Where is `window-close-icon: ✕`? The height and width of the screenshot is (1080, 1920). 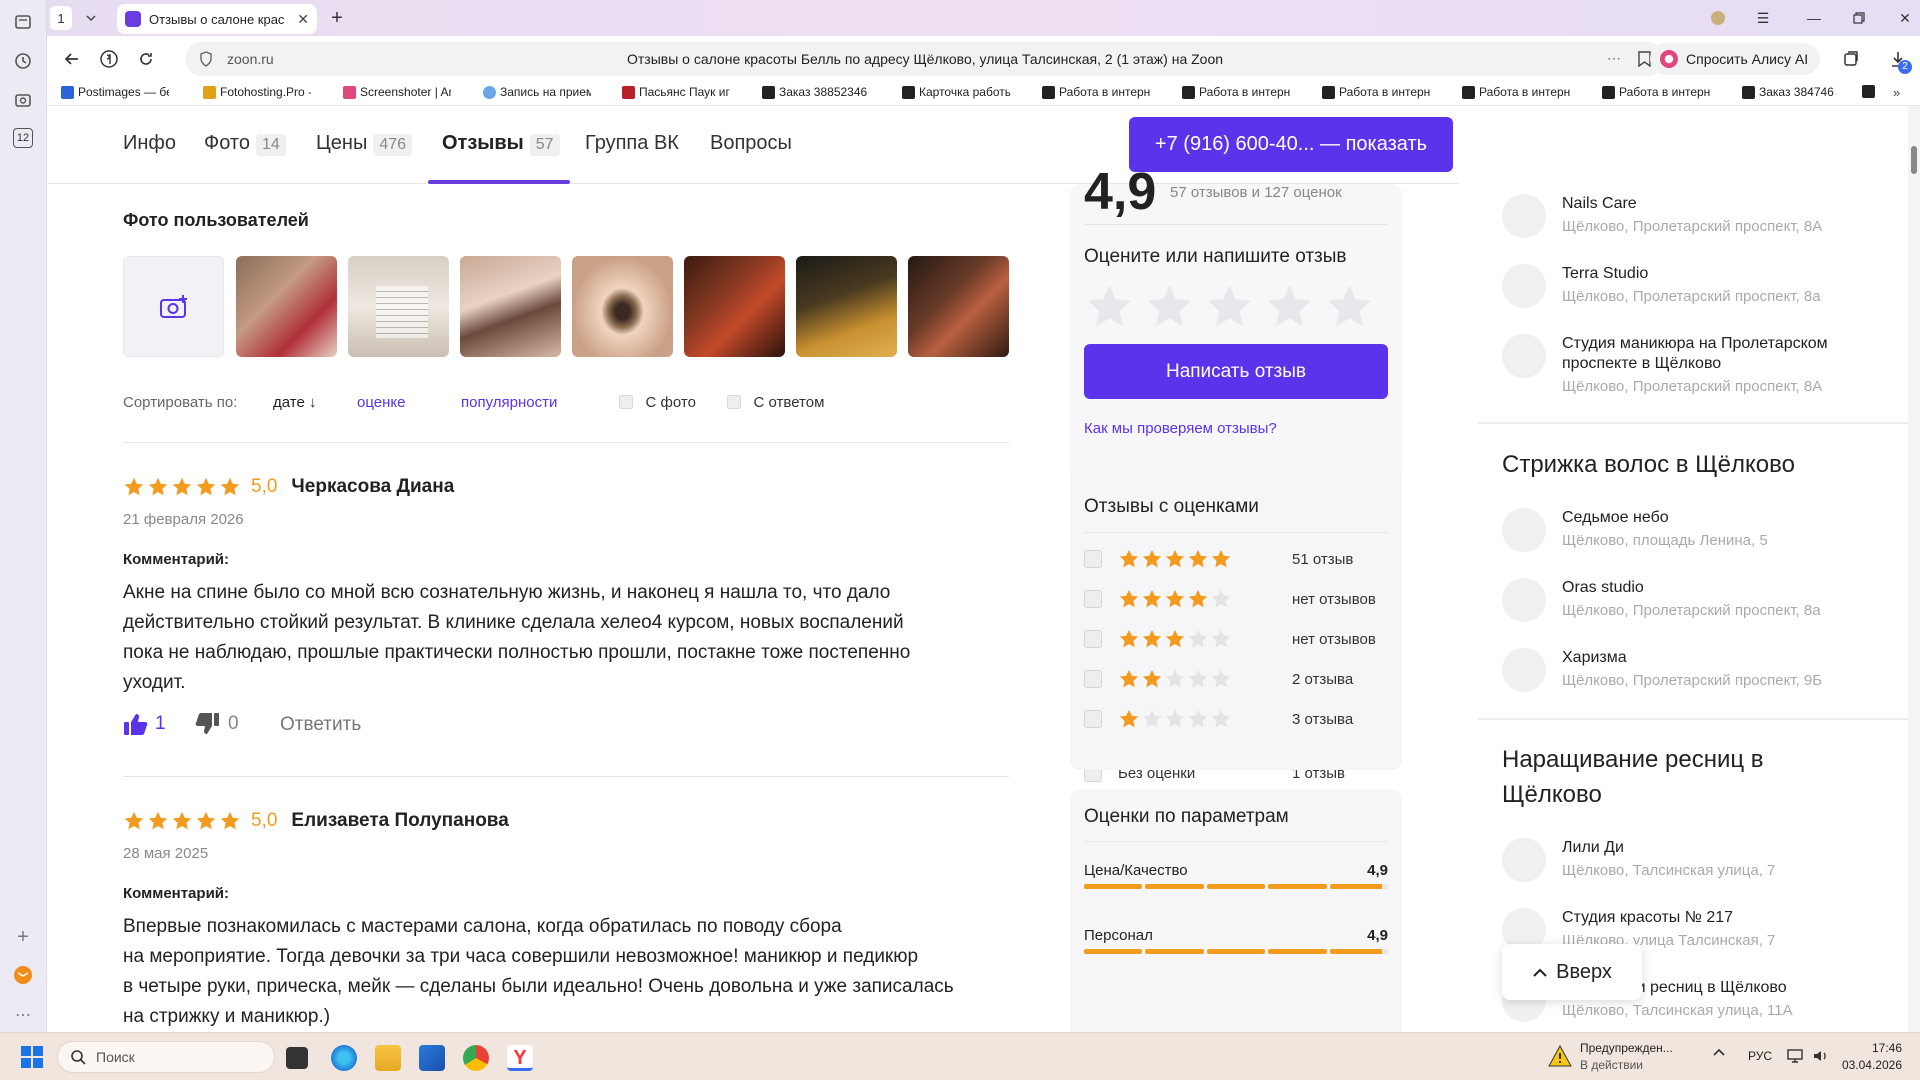
window-close-icon: ✕ is located at coordinates (1905, 18).